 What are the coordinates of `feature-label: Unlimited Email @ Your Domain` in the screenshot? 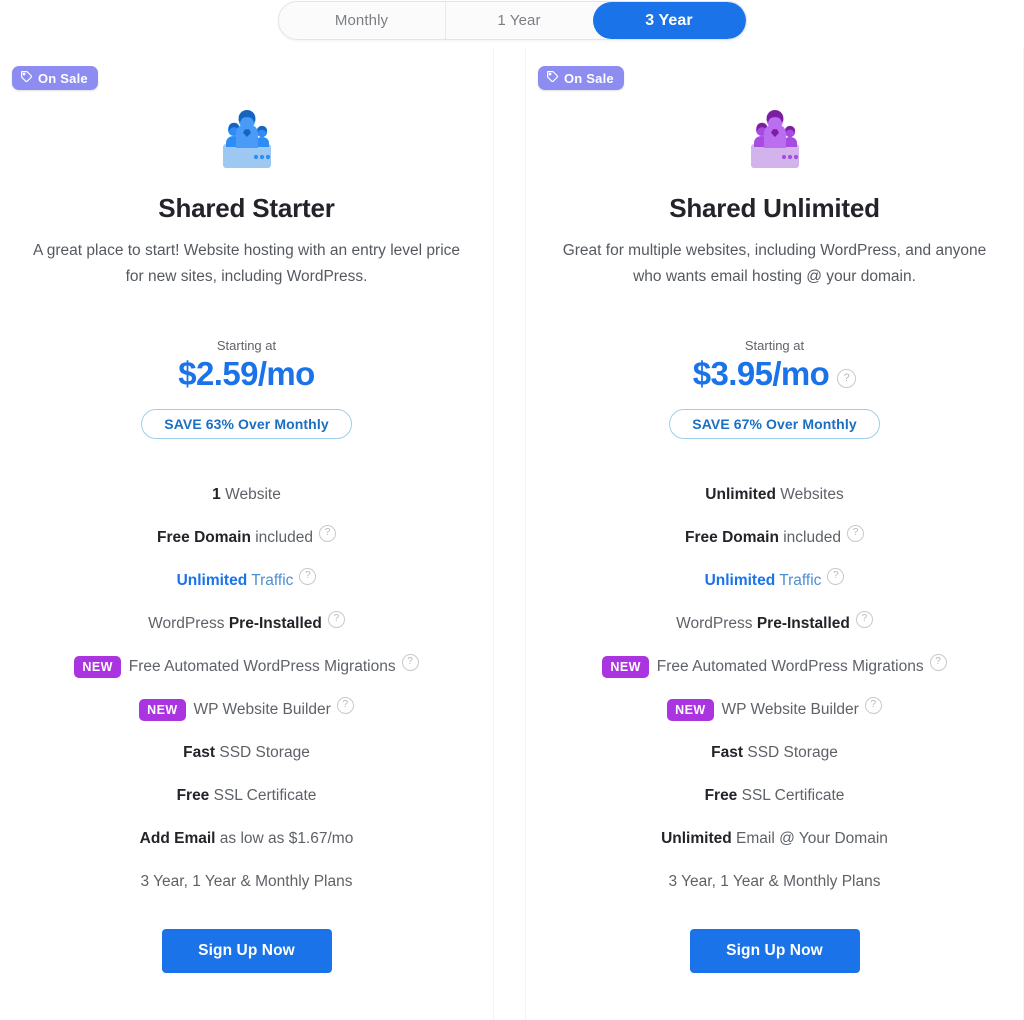 It's located at (774, 838).